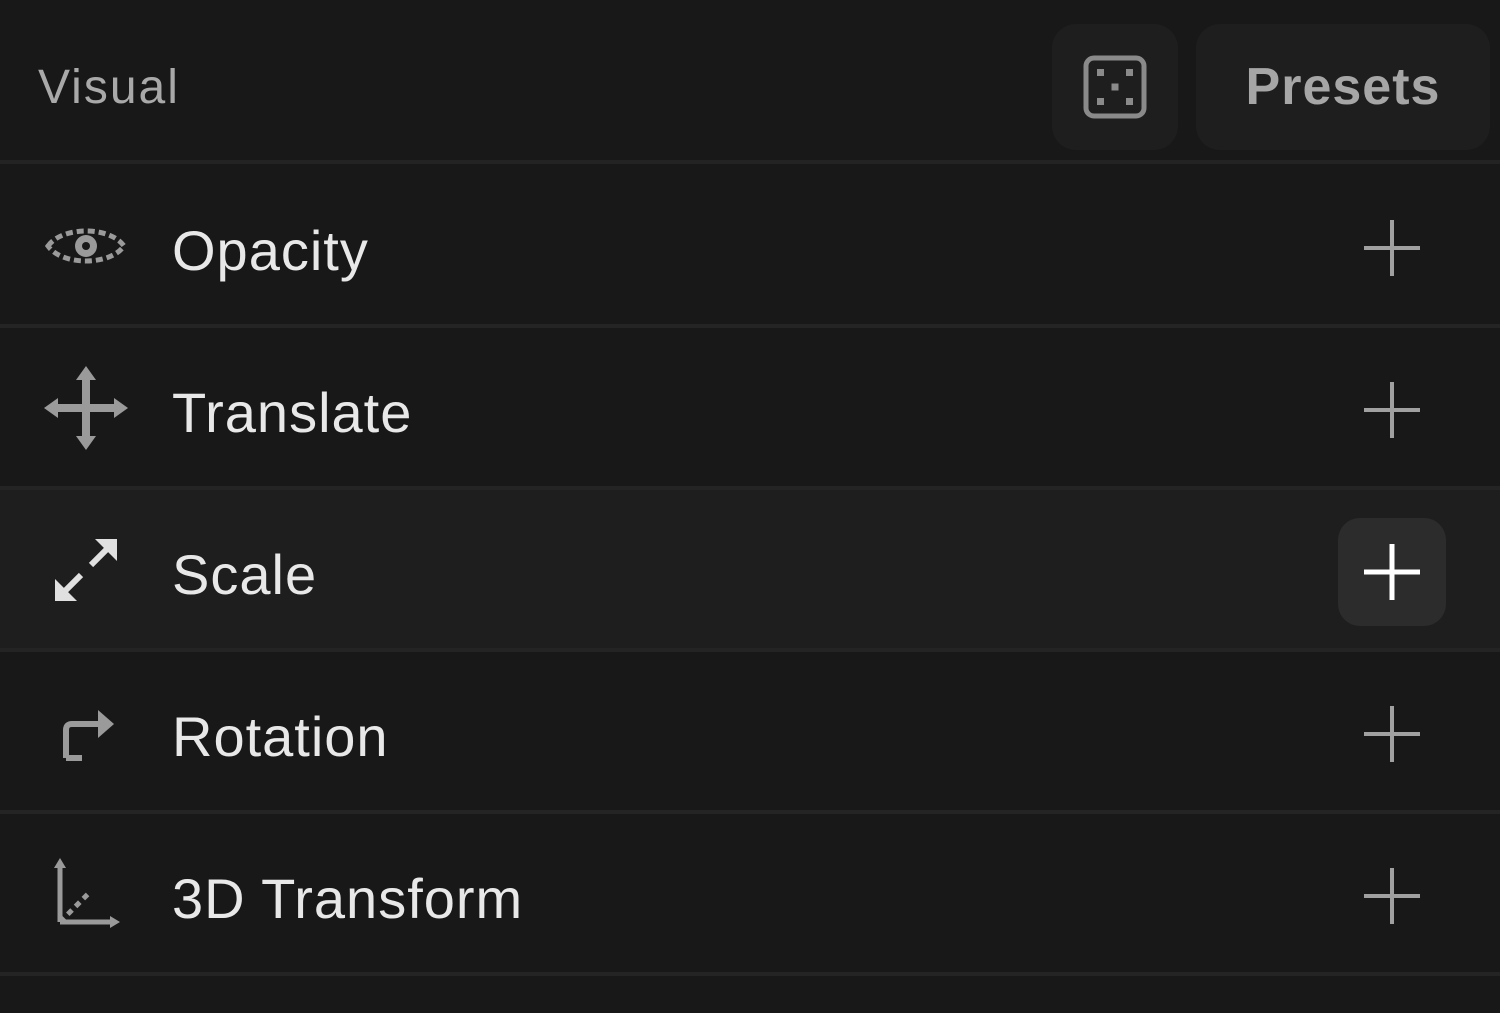  I want to click on expand-arrows-icon, so click(86, 570).